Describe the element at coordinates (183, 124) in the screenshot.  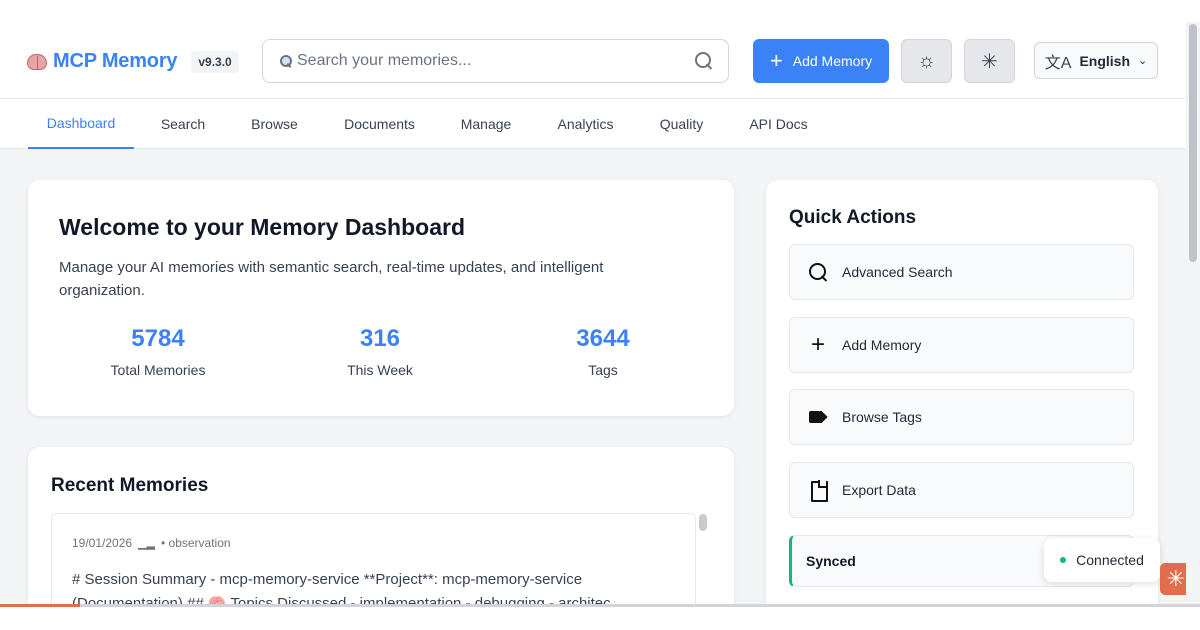
I see `tab-search: Search` at that location.